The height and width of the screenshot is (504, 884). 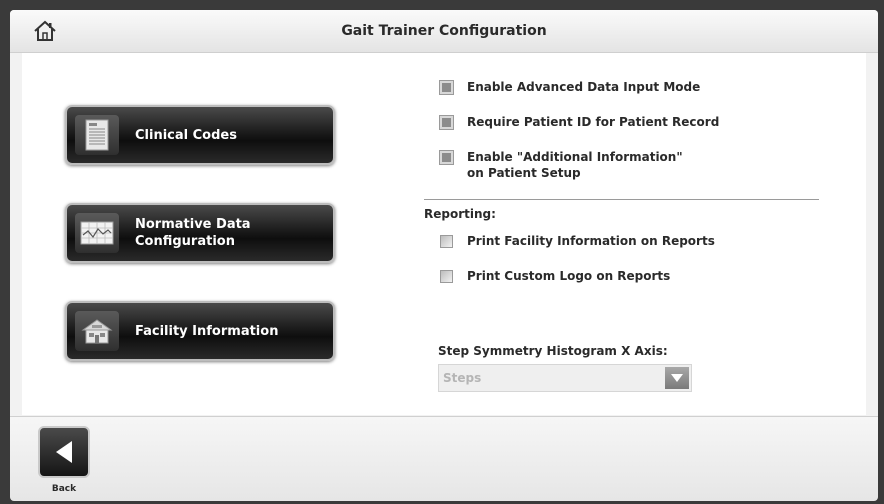 I want to click on advanced-input-checkbox, so click(x=446, y=87).